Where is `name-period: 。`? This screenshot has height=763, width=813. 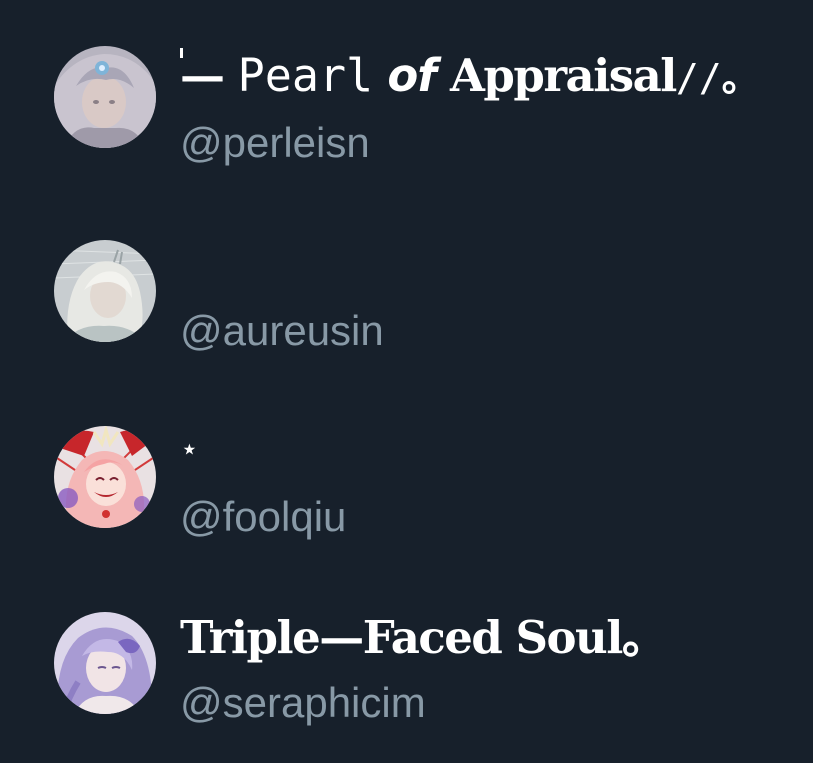
name-period: 。 is located at coordinates (740, 77).